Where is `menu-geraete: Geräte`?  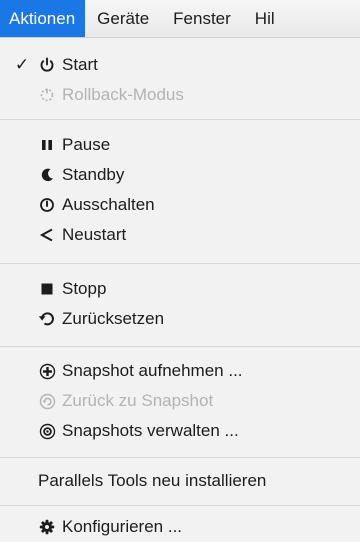
menu-geraete: Geräte is located at coordinates (123, 18).